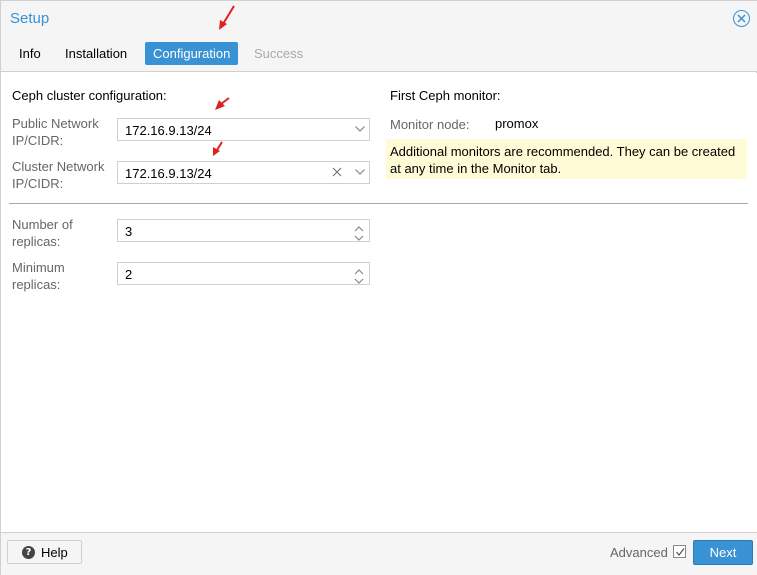 The width and height of the screenshot is (757, 575). What do you see at coordinates (58, 175) in the screenshot?
I see `cluster-network-label: Cluster Network IP/CIDR:` at bounding box center [58, 175].